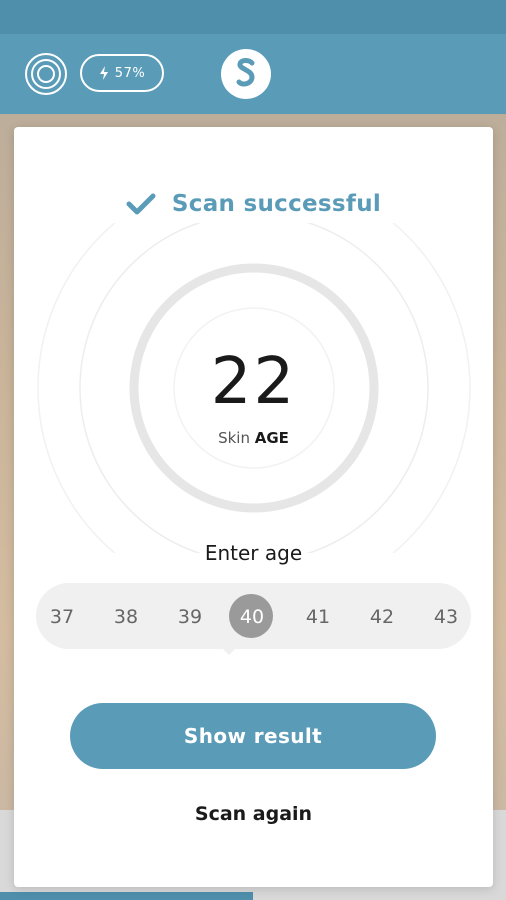 The image size is (506, 900). Describe the element at coordinates (253, 814) in the screenshot. I see `scan-again-link: Scan again` at that location.